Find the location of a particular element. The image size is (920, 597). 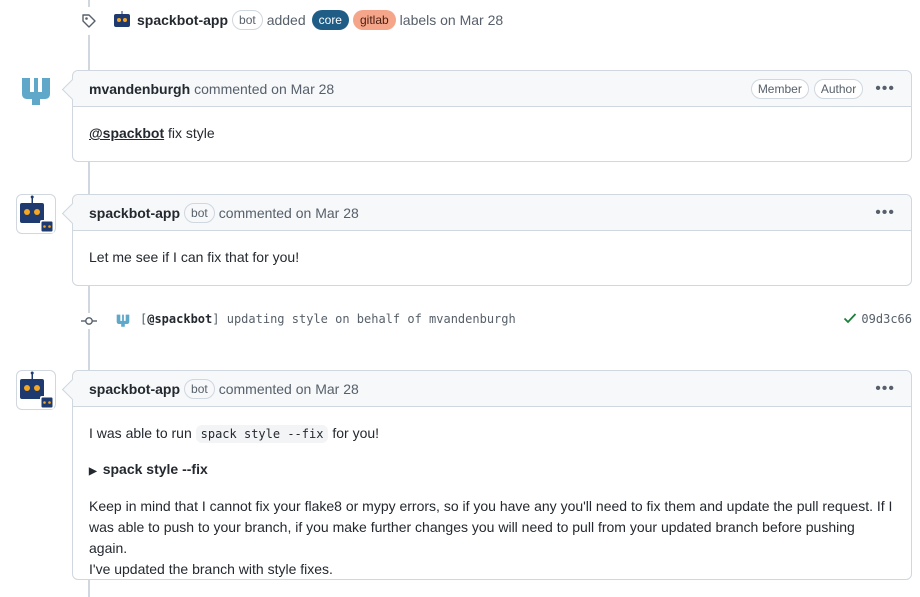

author-badge: Author is located at coordinates (838, 88).